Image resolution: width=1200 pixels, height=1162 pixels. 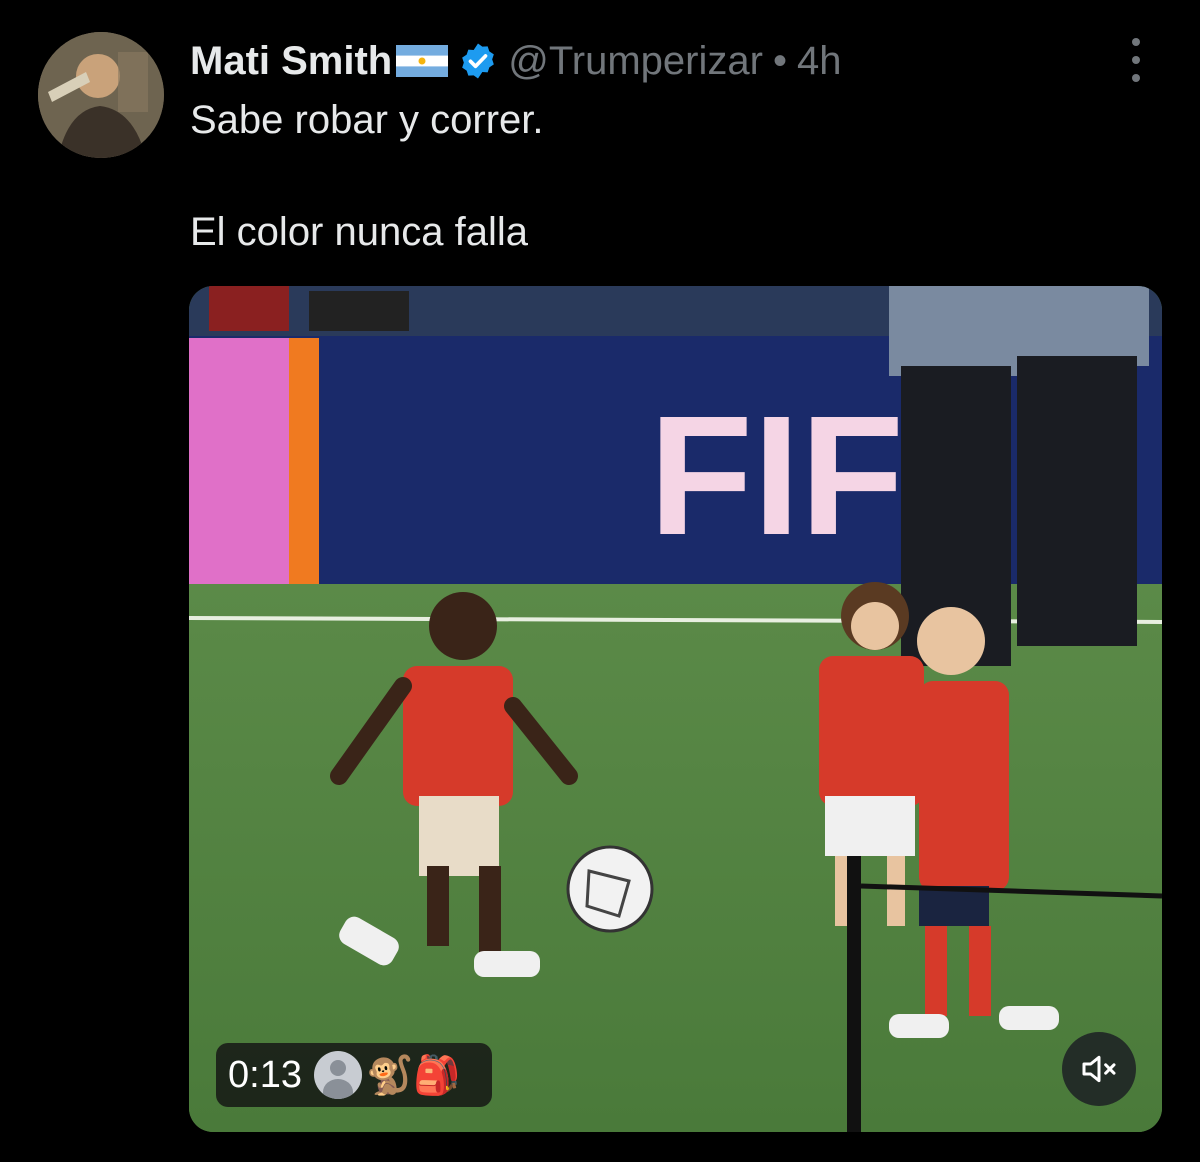 What do you see at coordinates (359, 232) in the screenshot?
I see `tweet-text-line-2: El color nunca falla` at bounding box center [359, 232].